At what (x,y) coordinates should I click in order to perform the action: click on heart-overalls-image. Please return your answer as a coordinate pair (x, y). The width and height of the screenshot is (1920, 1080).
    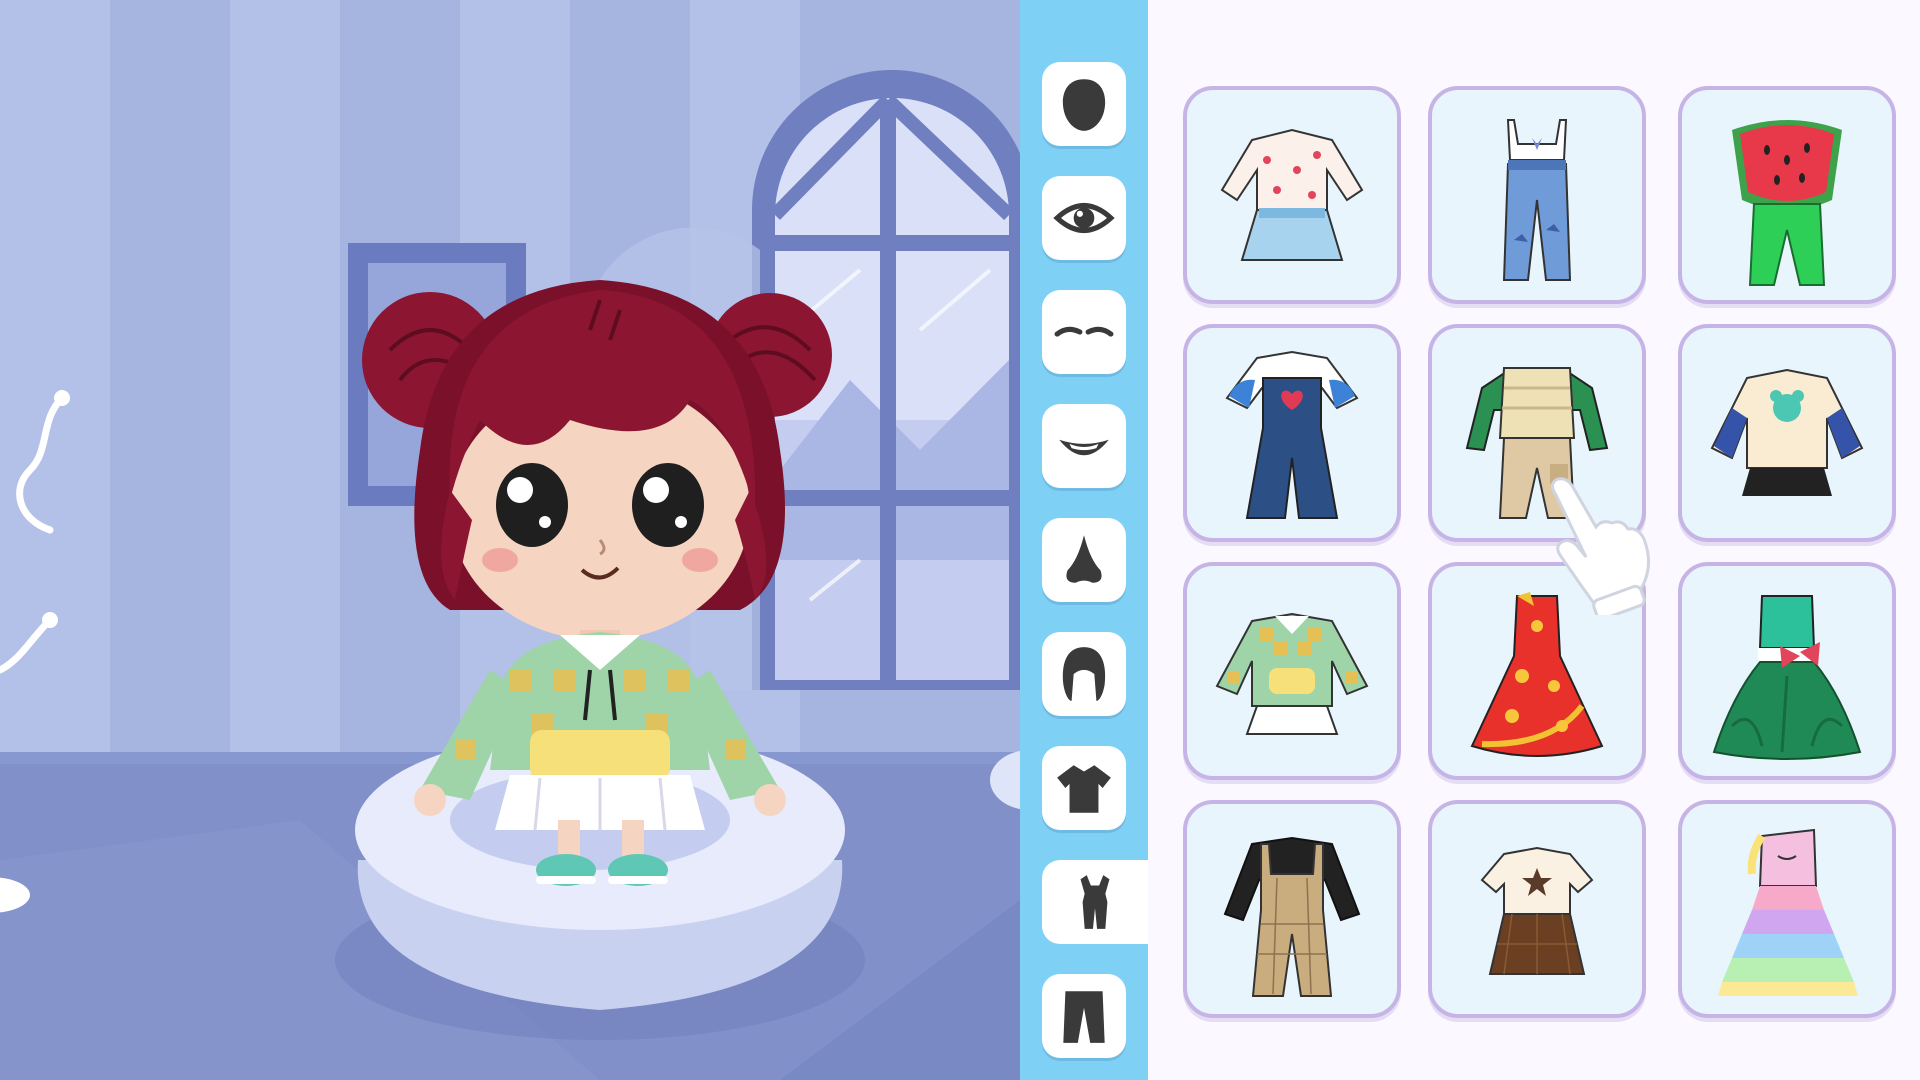
    Looking at the image, I should click on (1292, 434).